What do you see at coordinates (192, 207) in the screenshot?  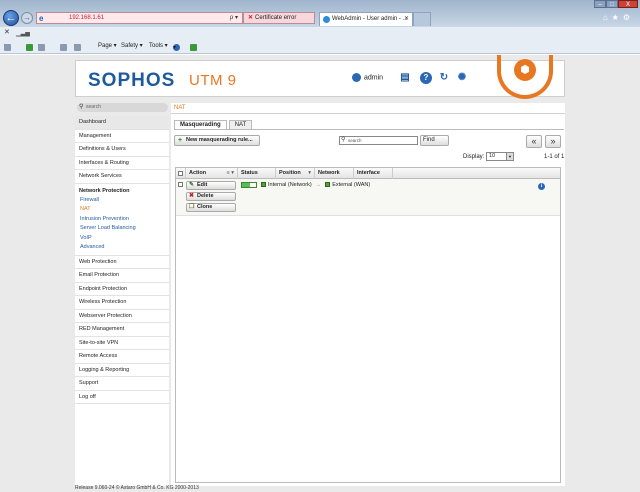 I see `clone-icon: ❐` at bounding box center [192, 207].